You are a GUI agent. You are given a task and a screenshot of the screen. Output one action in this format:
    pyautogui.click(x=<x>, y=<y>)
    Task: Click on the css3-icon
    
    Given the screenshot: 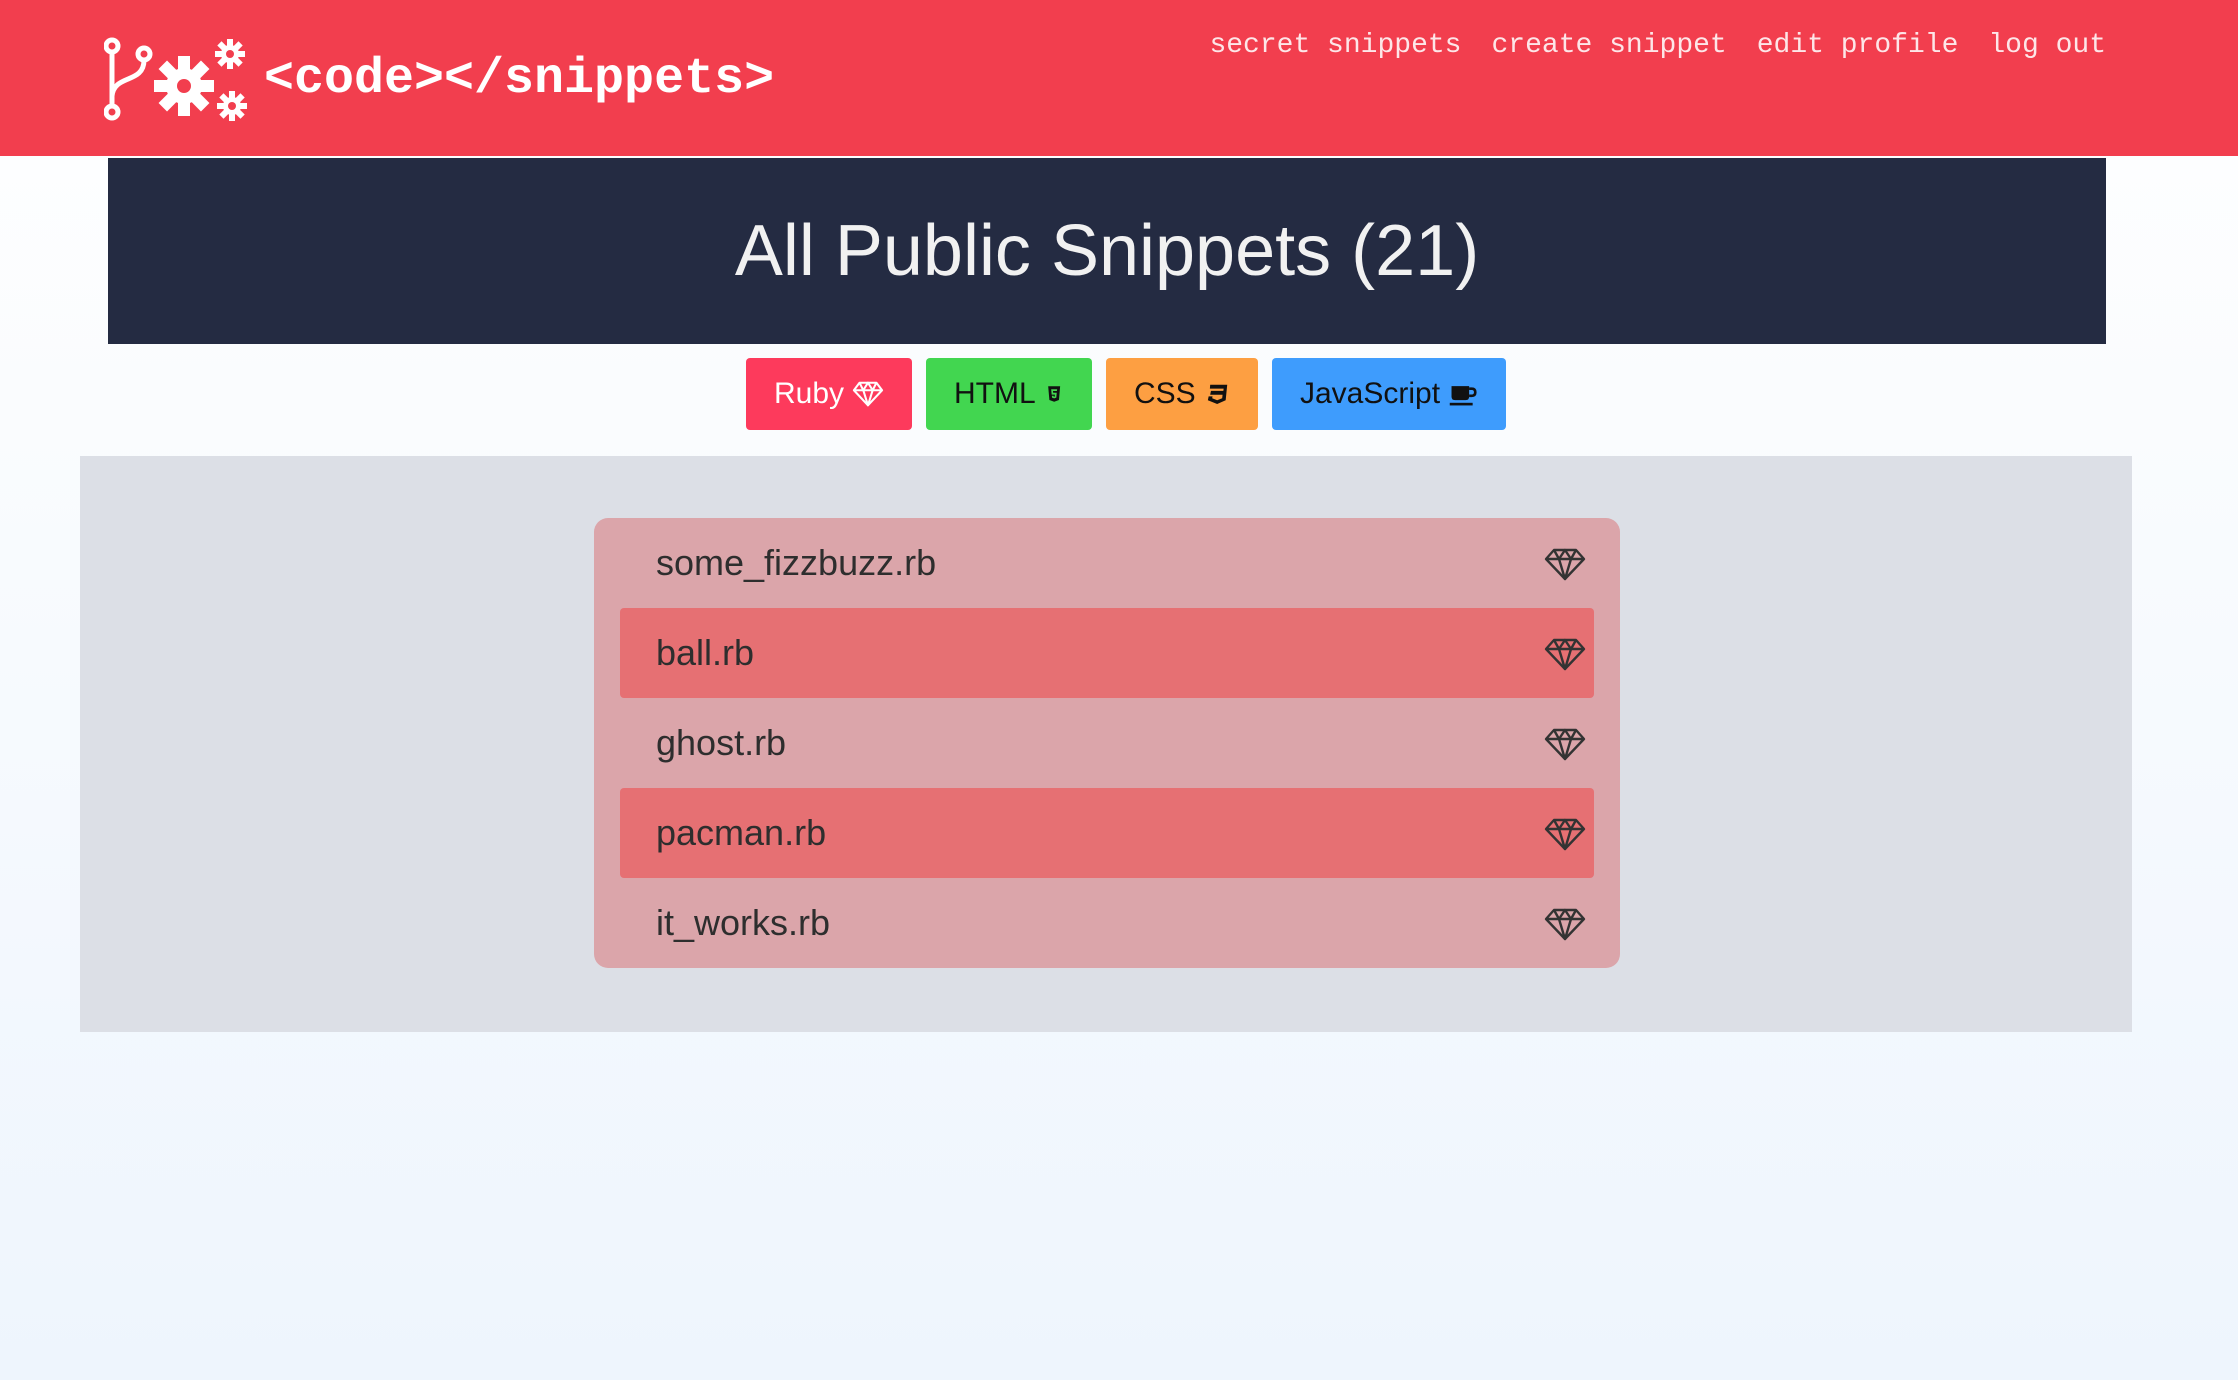 What is the action you would take?
    pyautogui.click(x=1217, y=394)
    